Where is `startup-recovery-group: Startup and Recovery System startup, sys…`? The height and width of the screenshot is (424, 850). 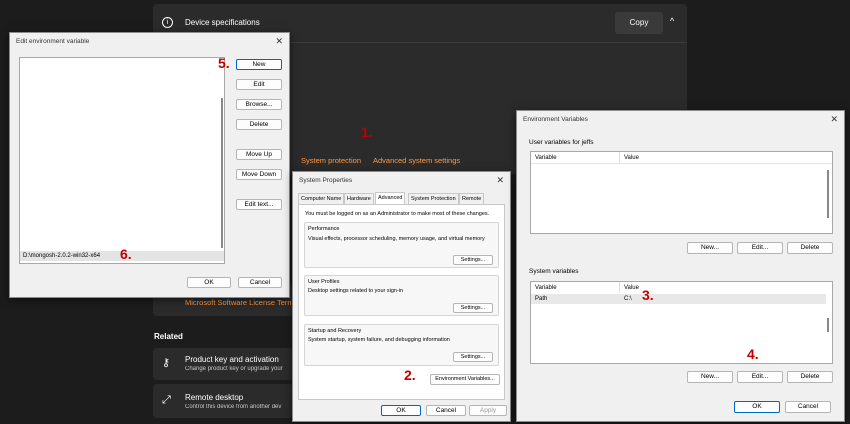
startup-recovery-group: Startup and Recovery System startup, sys… is located at coordinates (401, 345).